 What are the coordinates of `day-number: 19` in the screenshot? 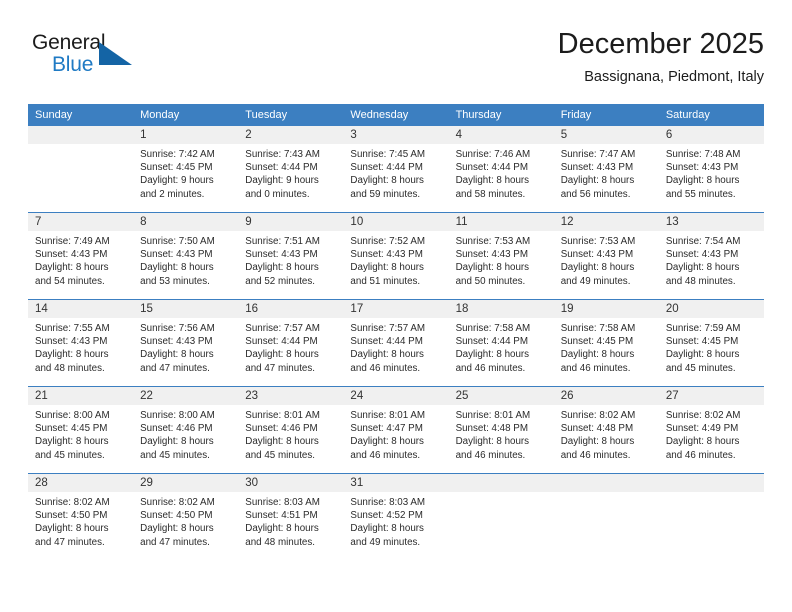 It's located at (606, 309).